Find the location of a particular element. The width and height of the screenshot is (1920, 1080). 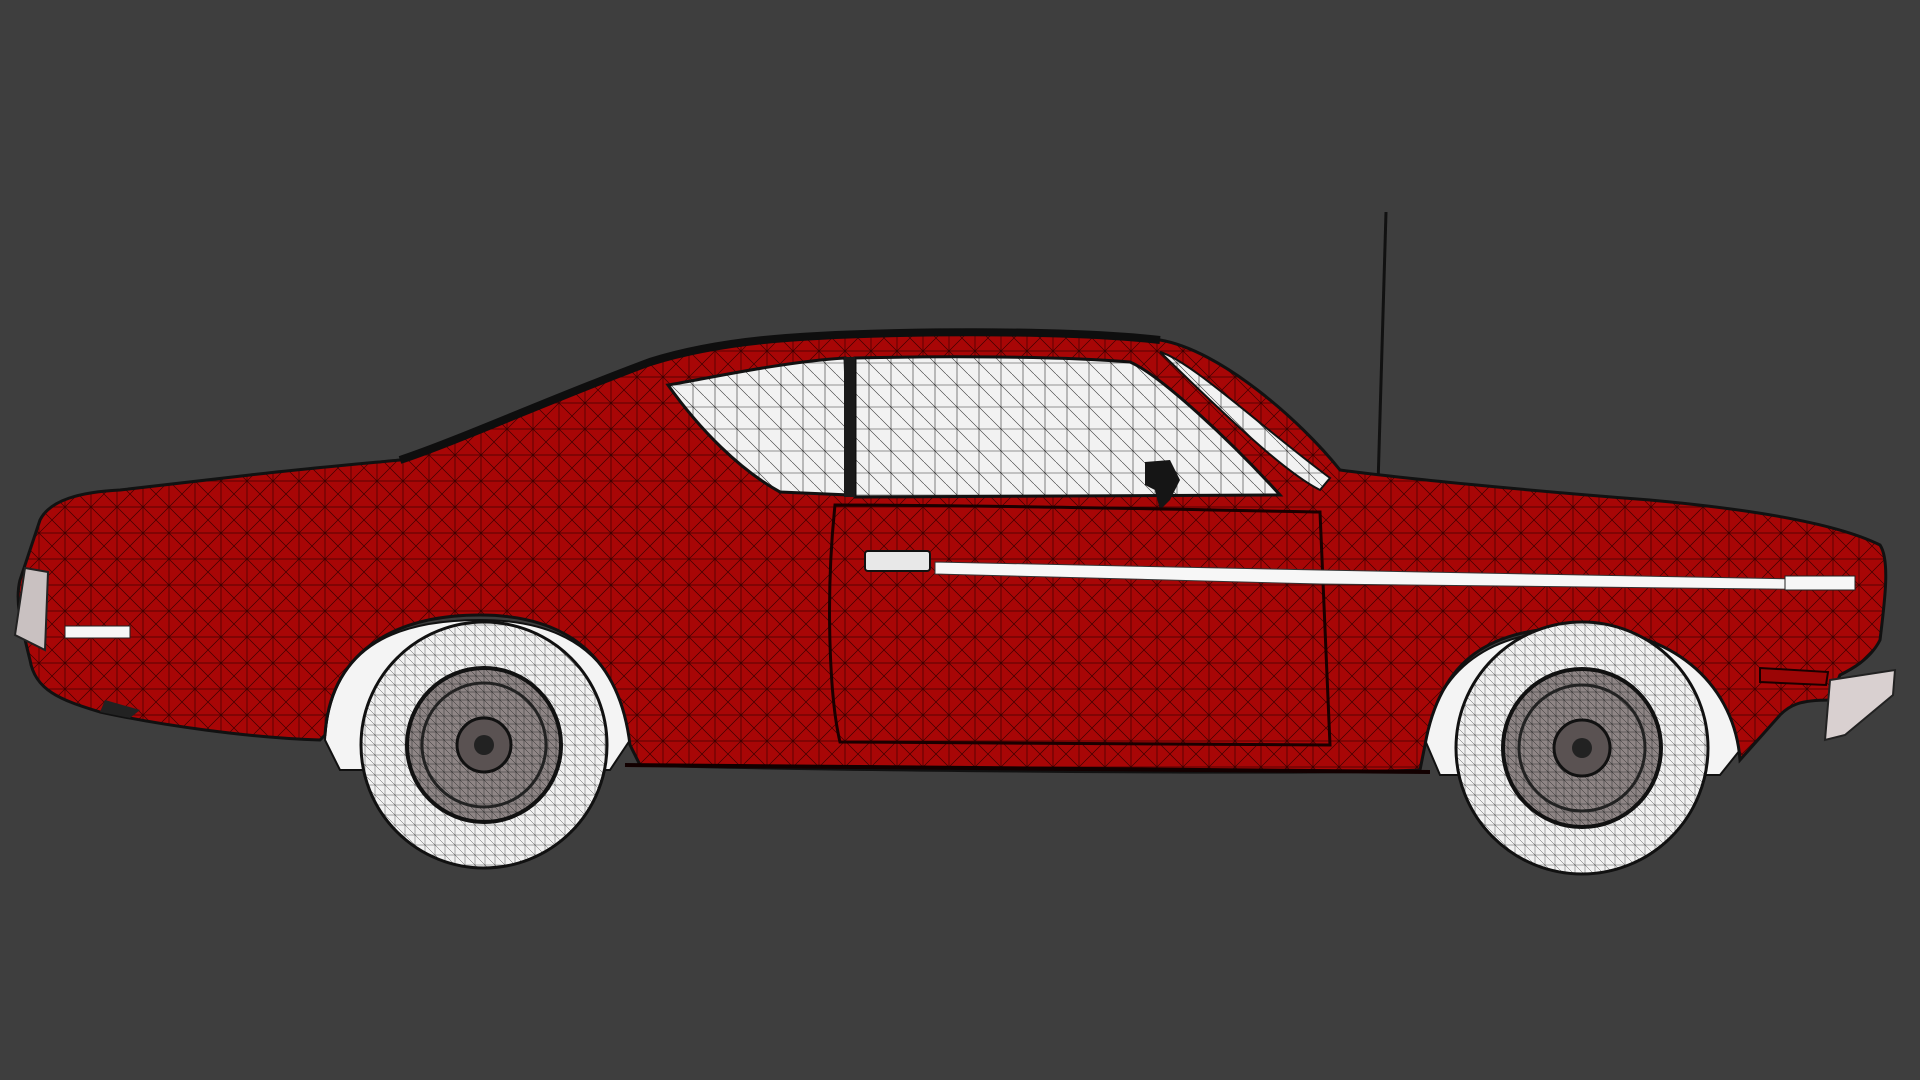

front-marker is located at coordinates (1794, 676).